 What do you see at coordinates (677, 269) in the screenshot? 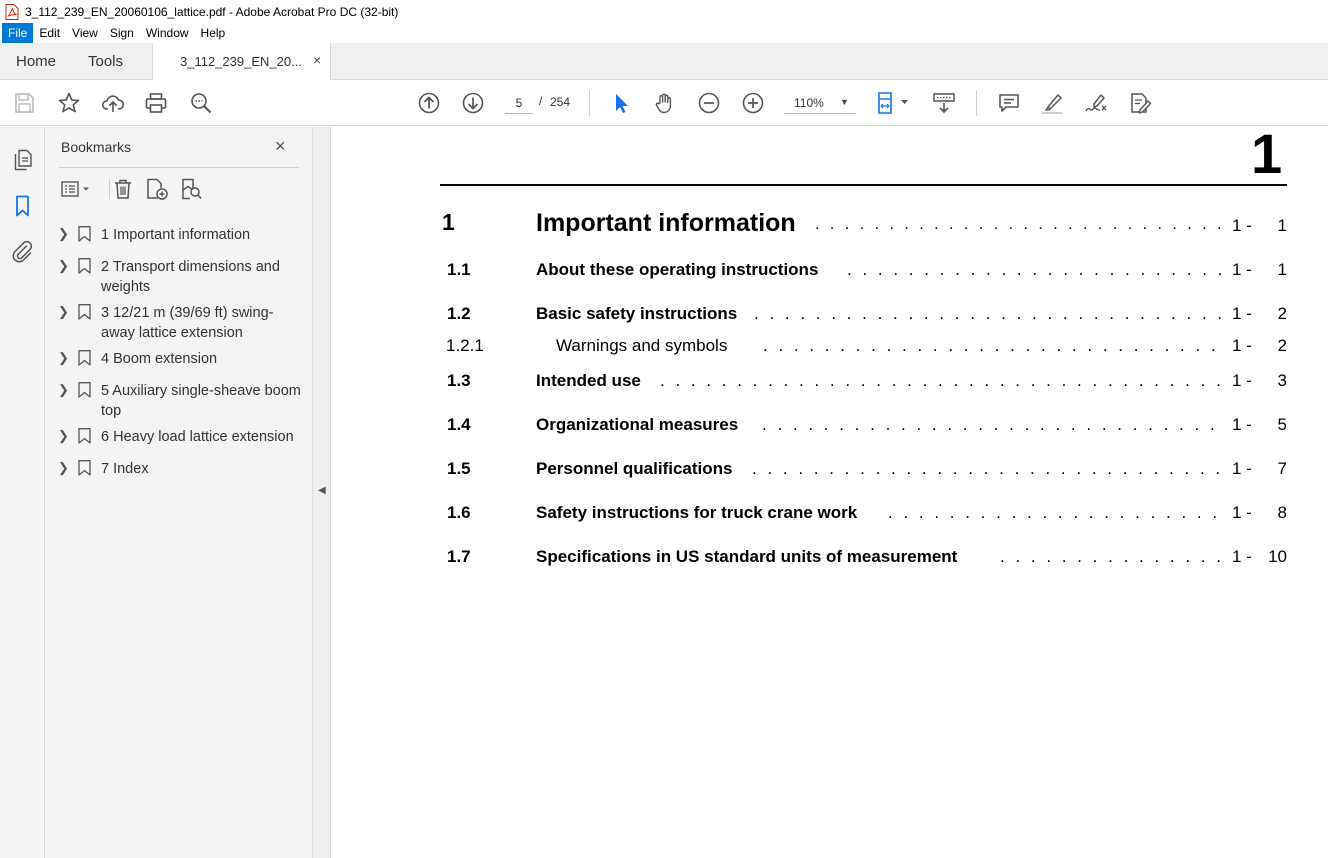
I see `toc-title: About these operating instructions` at bounding box center [677, 269].